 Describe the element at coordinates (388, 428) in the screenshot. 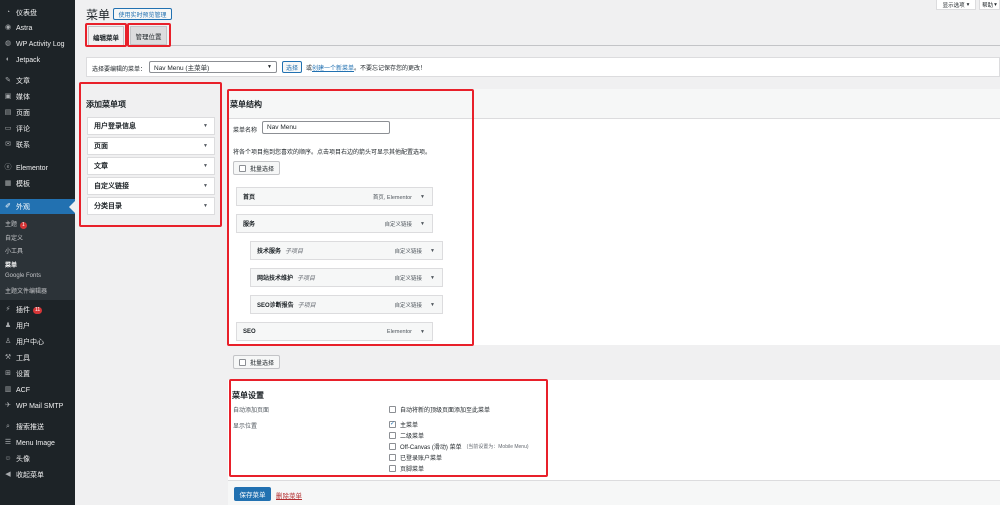

I see `highlight-settings` at that location.